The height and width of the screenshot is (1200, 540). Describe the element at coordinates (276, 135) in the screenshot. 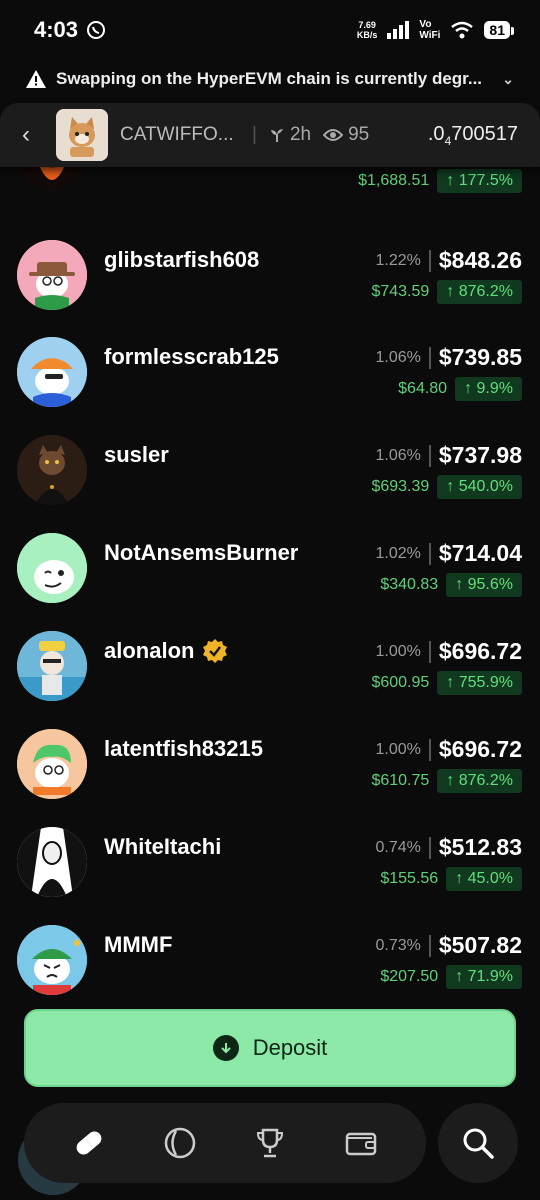

I see `sprout-icon` at that location.